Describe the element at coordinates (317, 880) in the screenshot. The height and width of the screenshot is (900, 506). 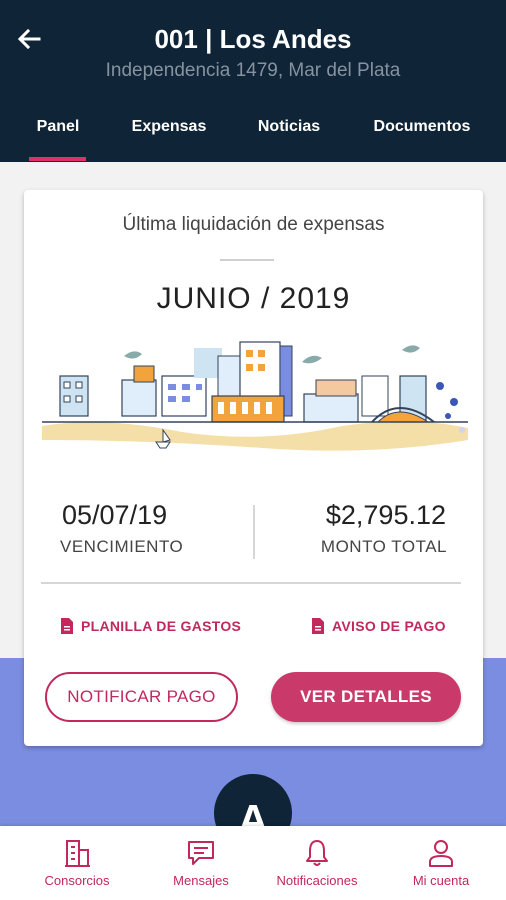
I see `nav-label-notificaciones: Notificaciones` at that location.